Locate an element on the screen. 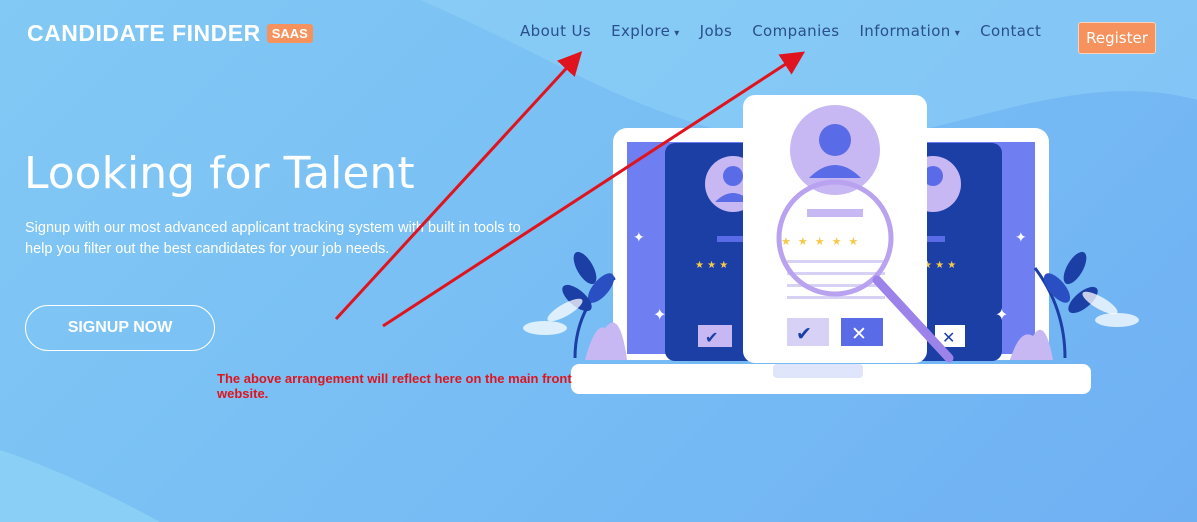  nav-about-us: About Us is located at coordinates (555, 31).